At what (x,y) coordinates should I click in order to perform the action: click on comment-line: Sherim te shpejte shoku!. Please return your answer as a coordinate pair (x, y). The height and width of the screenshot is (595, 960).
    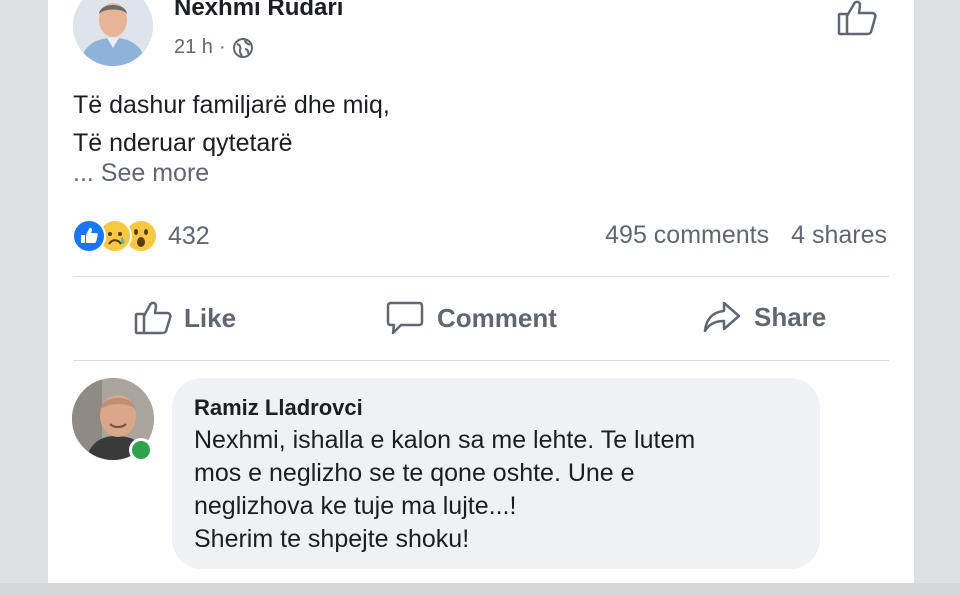
    Looking at the image, I should click on (332, 539).